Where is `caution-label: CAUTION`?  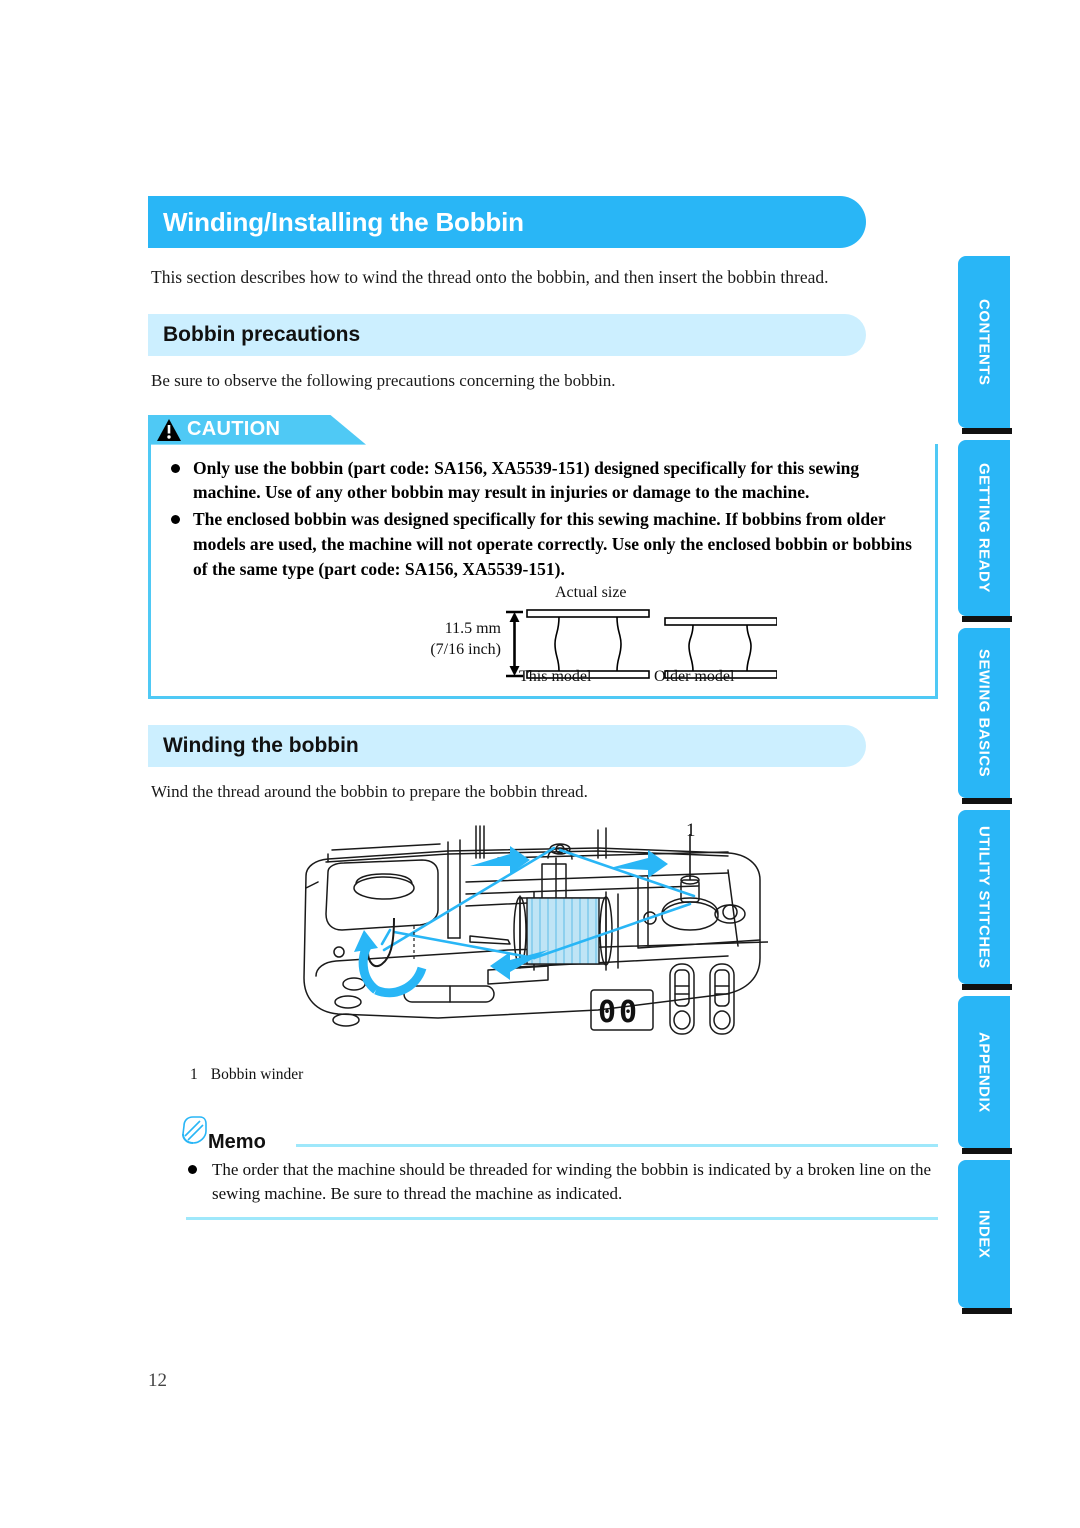
caution-label: CAUTION is located at coordinates (234, 429).